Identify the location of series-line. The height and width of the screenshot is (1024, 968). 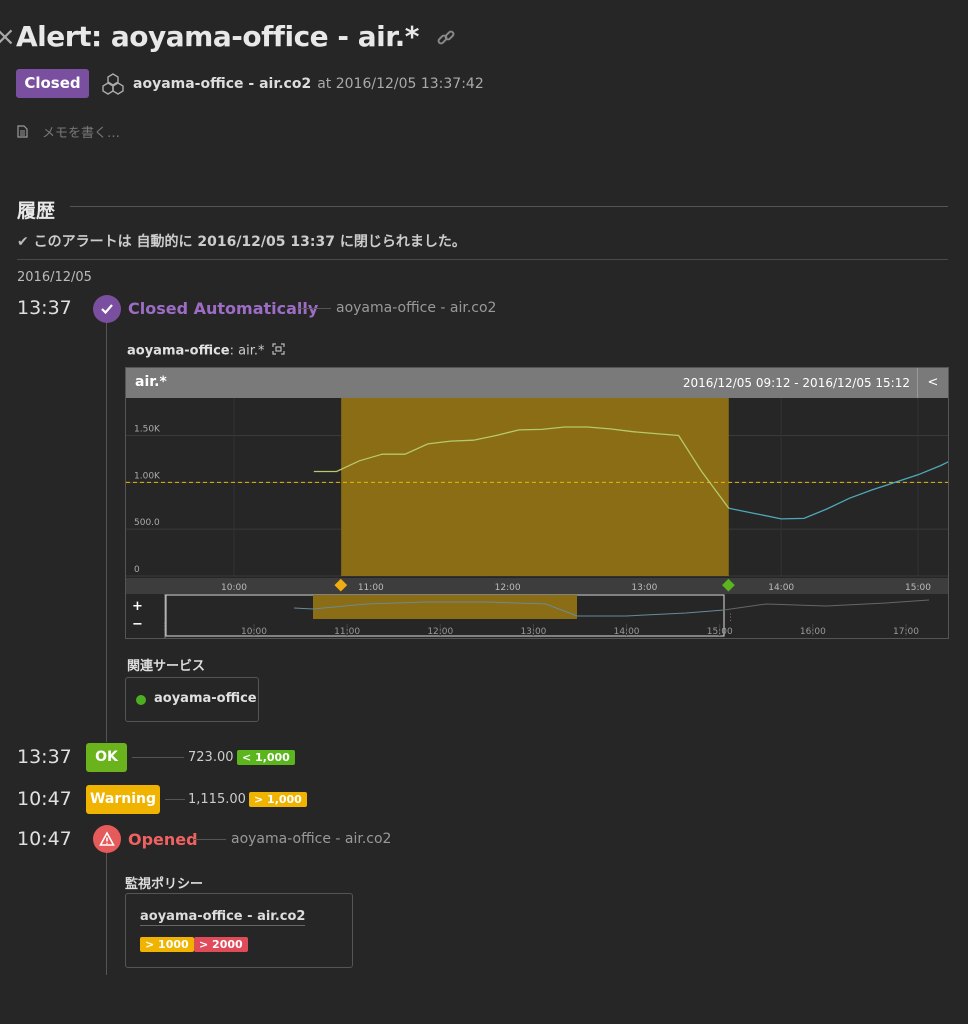
(838, 490).